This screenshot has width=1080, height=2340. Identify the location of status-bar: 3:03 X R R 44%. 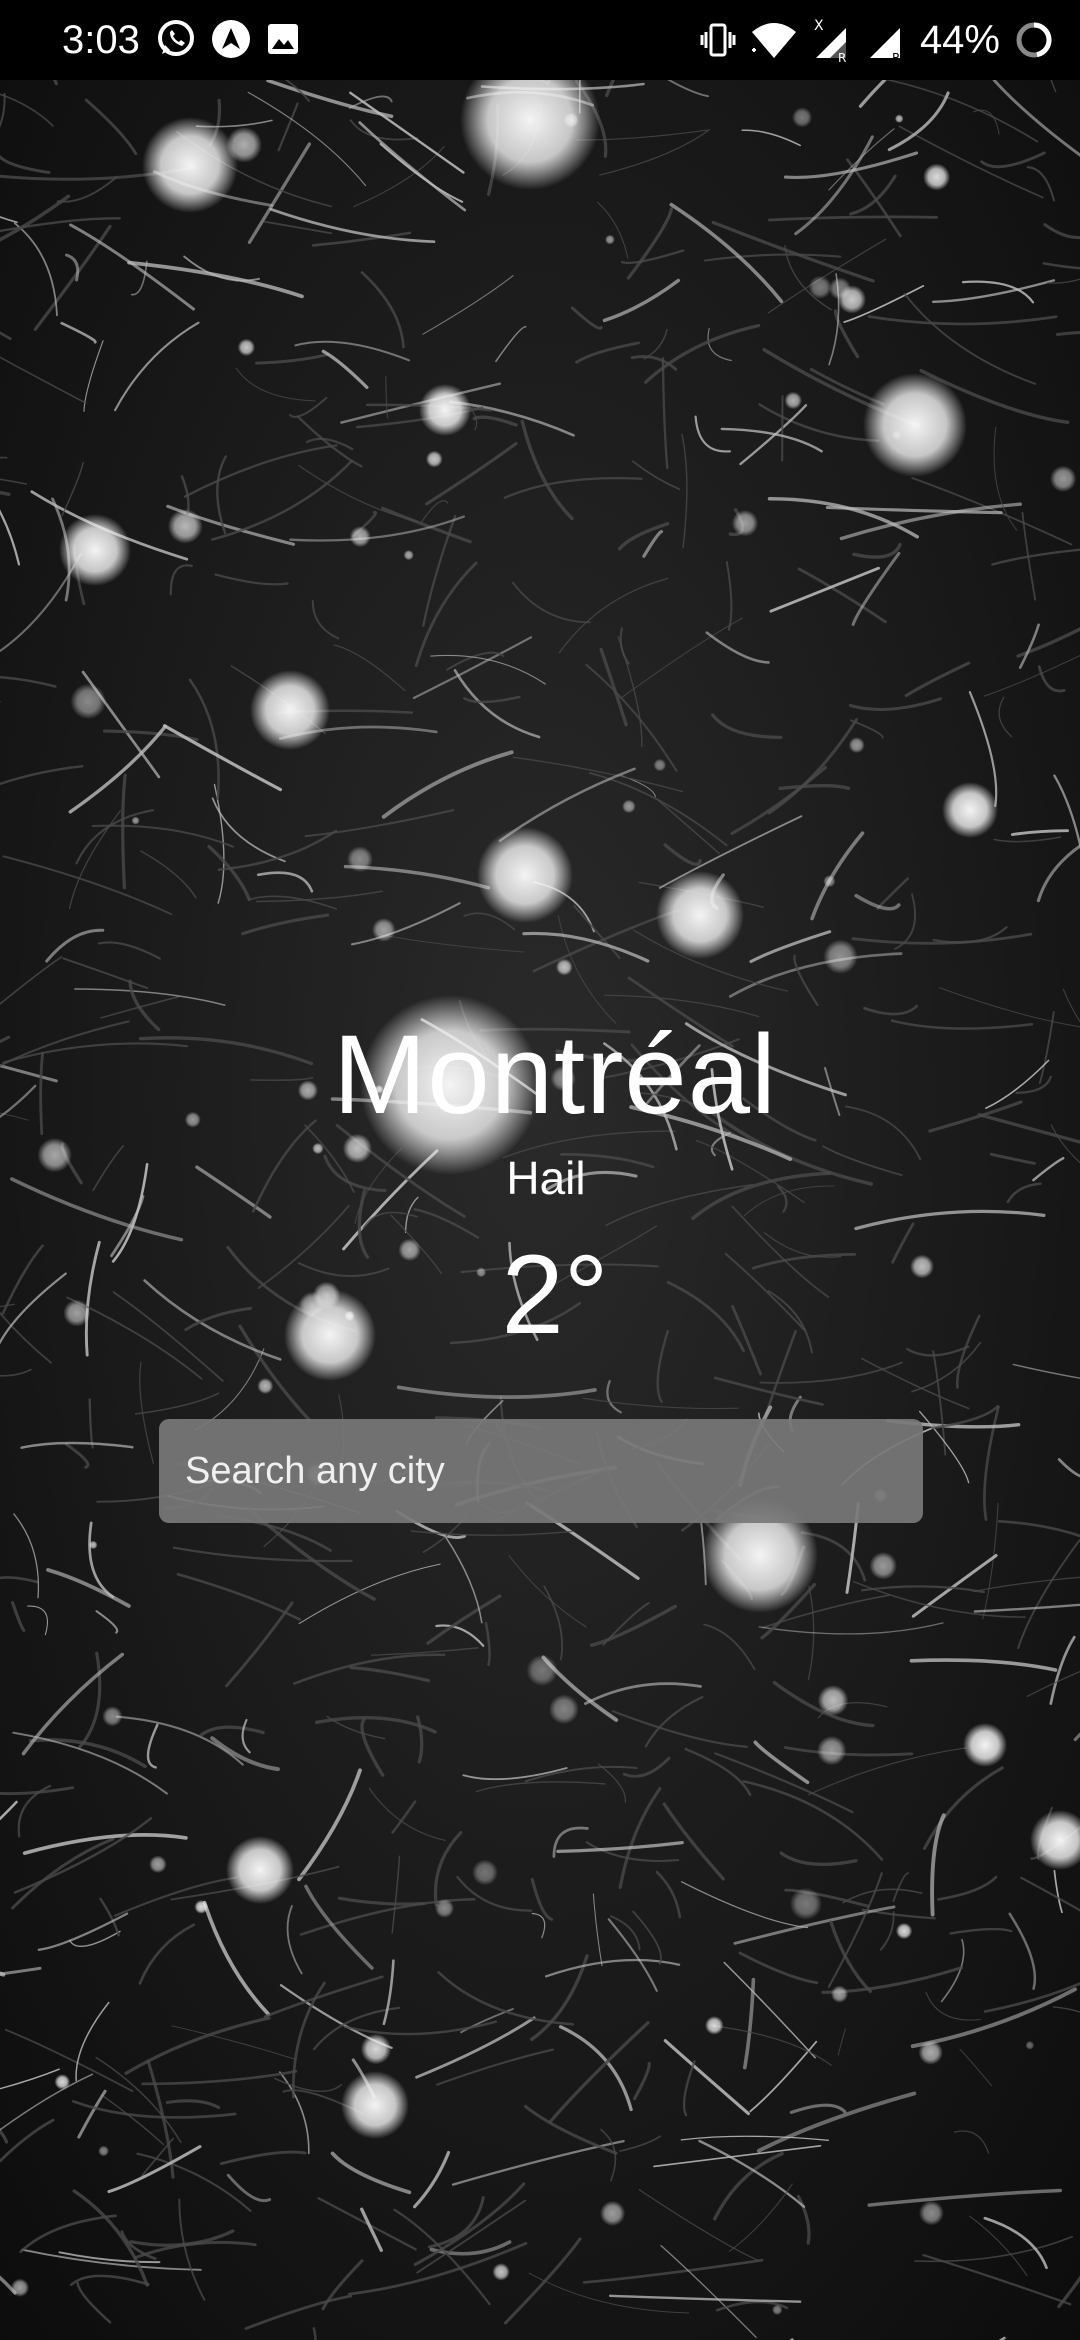
(540, 40).